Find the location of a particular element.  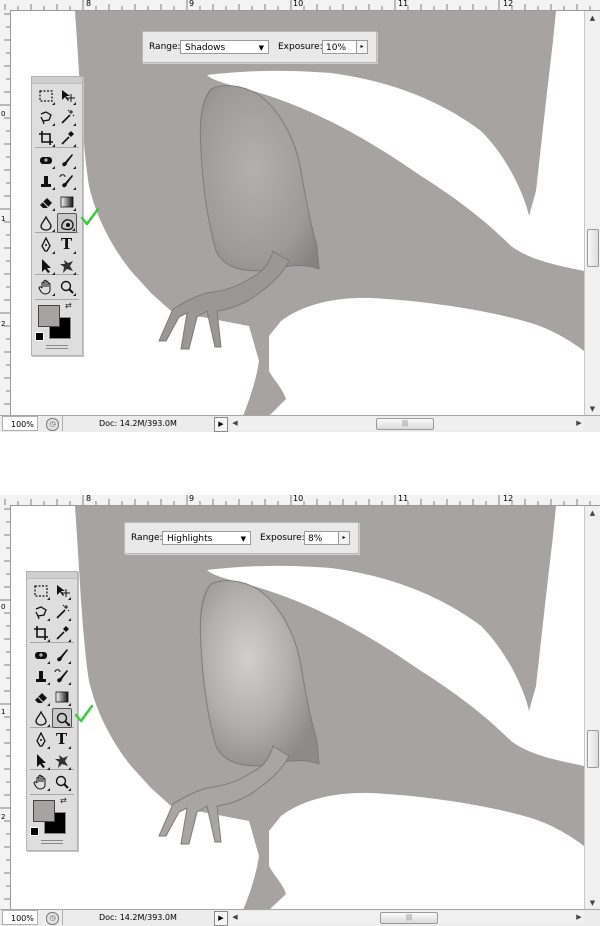

range-label: Range: is located at coordinates (147, 538).